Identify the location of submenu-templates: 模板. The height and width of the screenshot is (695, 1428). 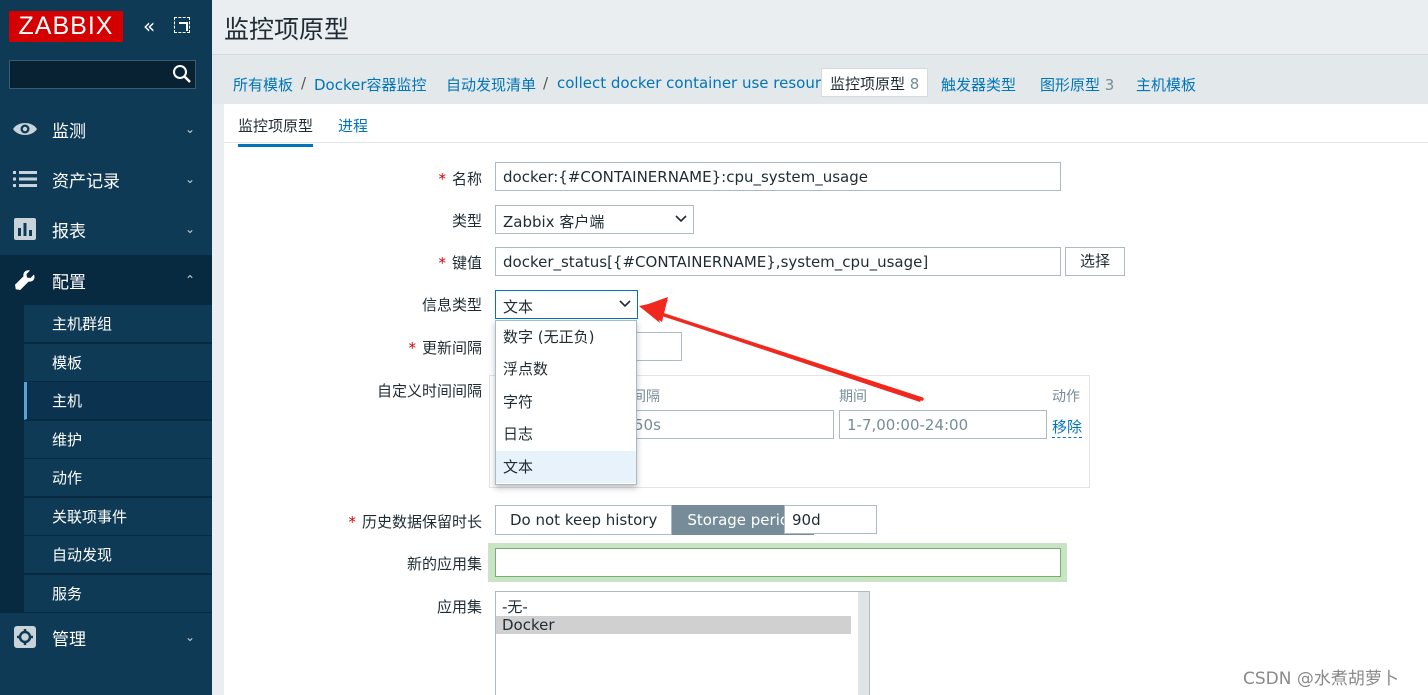
(118, 362).